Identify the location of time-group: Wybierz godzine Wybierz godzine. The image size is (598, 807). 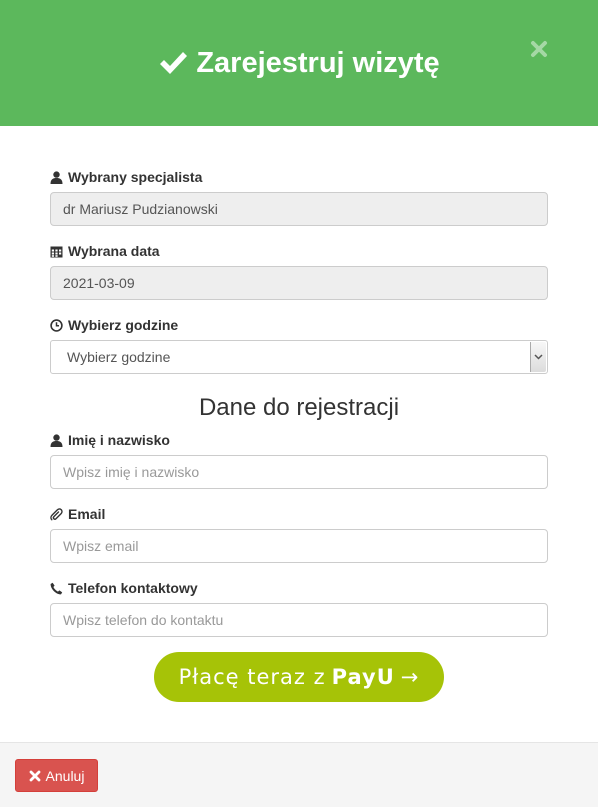
(299, 345).